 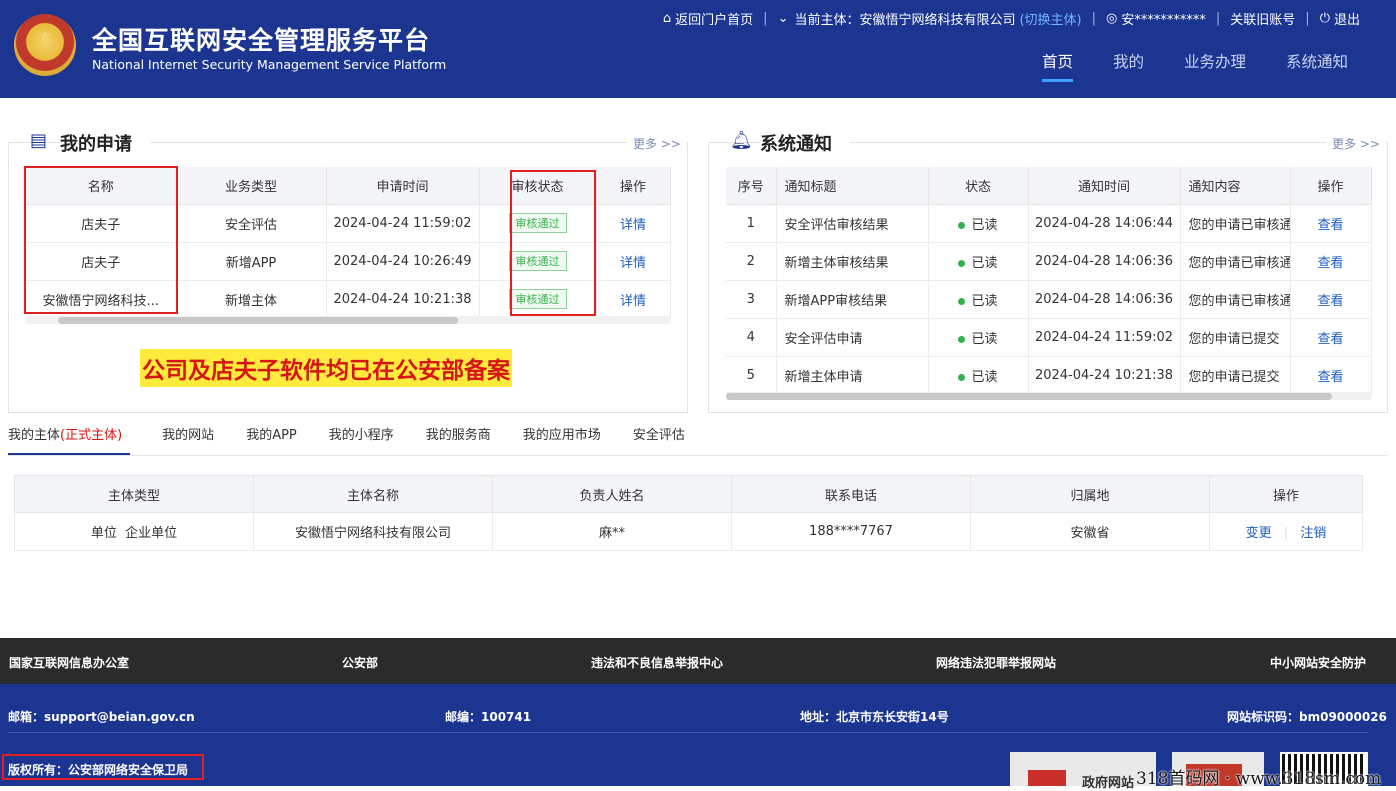 What do you see at coordinates (1215, 66) in the screenshot?
I see `nav-business: 业务办理` at bounding box center [1215, 66].